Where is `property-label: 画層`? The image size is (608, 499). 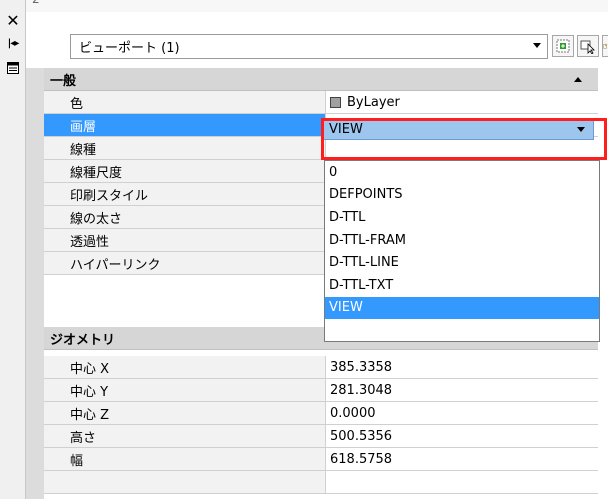 property-label: 画層 is located at coordinates (185, 125).